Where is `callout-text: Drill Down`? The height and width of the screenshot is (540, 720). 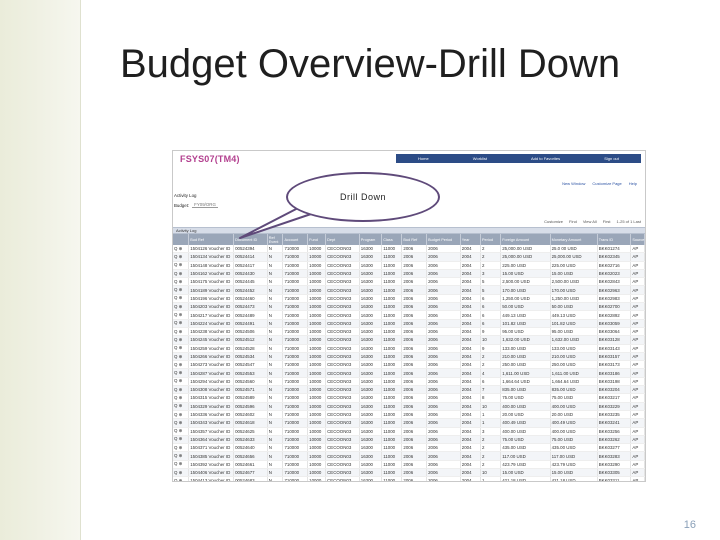 callout-text: Drill Down is located at coordinates (362, 197).